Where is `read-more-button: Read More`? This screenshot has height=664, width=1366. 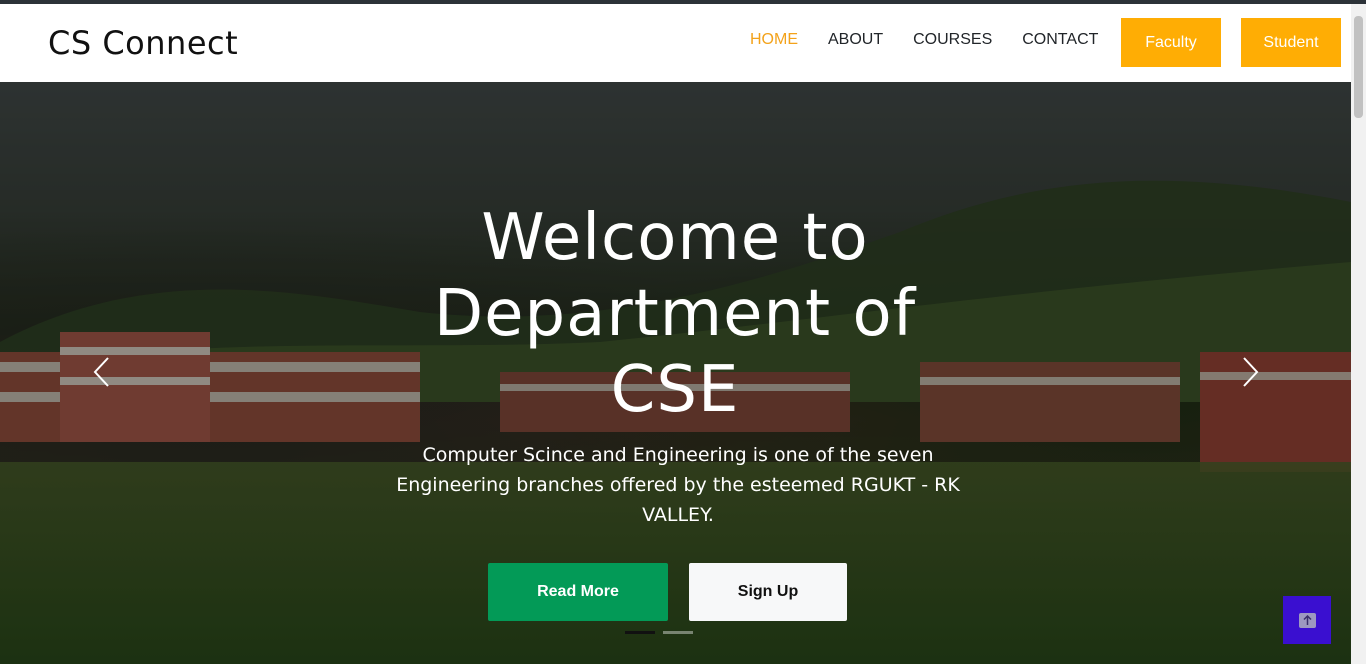 read-more-button: Read More is located at coordinates (578, 592).